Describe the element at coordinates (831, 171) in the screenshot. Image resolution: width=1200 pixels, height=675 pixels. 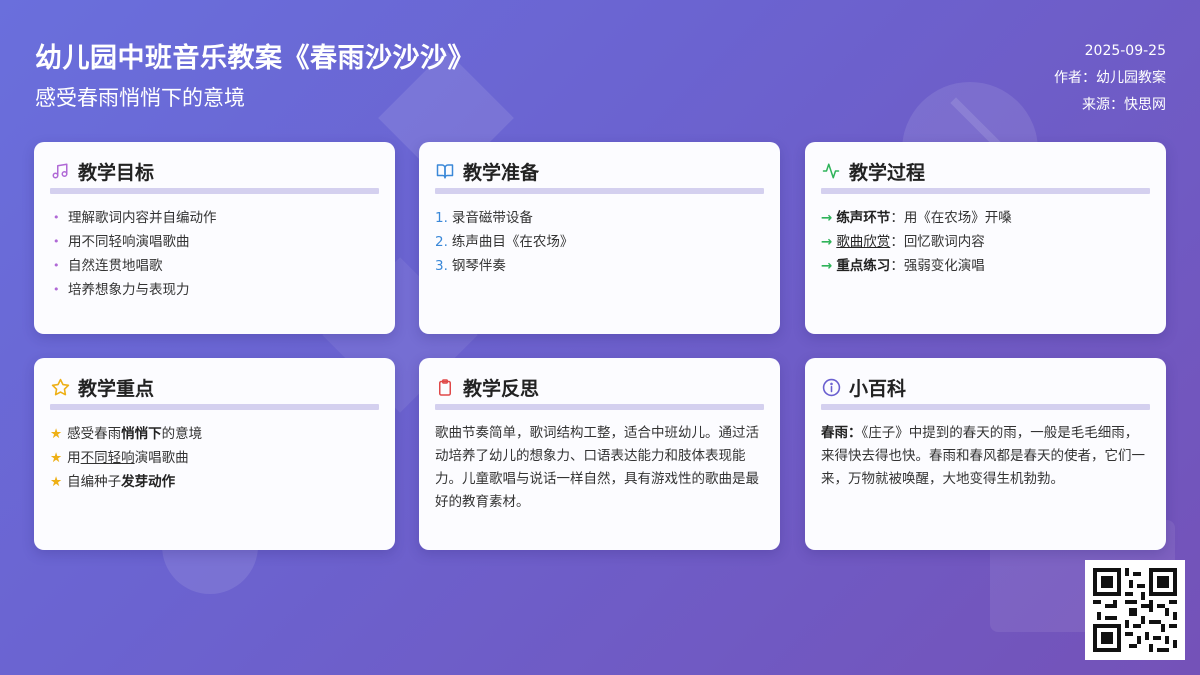
I see `pulse-icon` at that location.